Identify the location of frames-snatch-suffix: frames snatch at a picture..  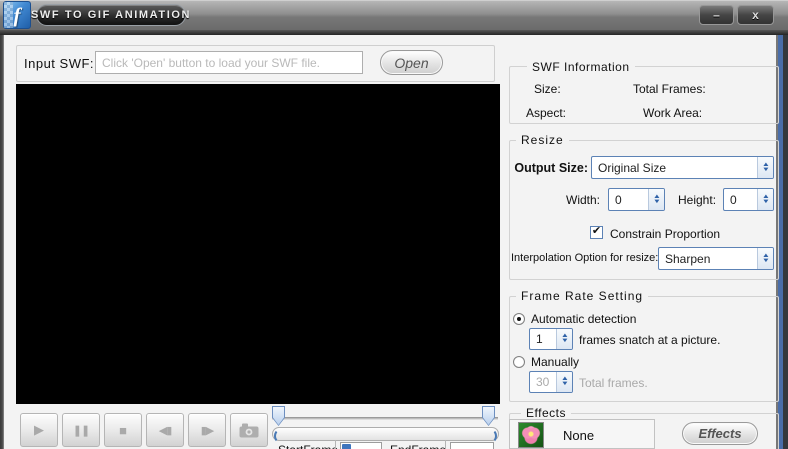
(650, 340).